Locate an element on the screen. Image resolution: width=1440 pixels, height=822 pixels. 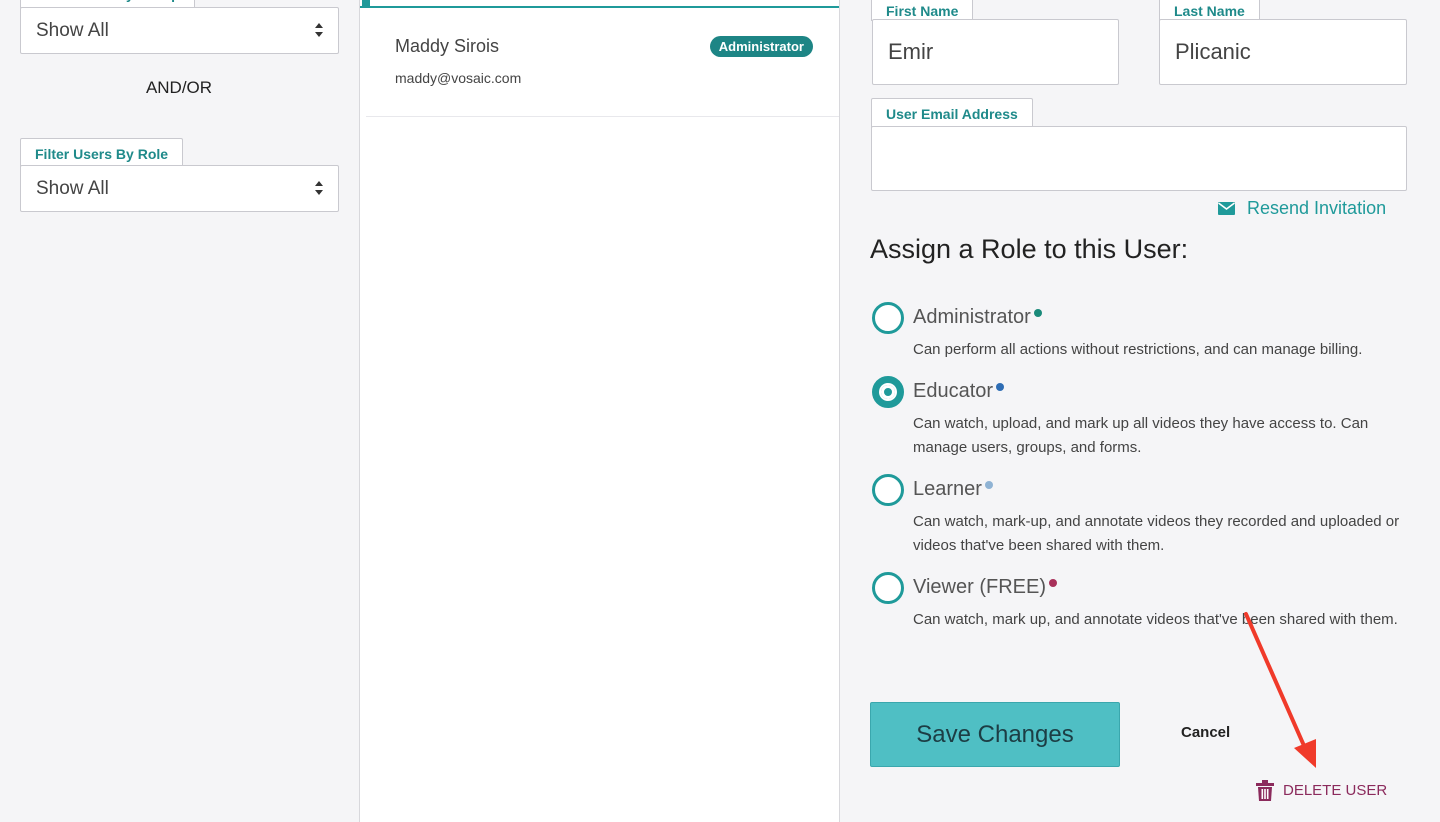
first-name-field: Emir is located at coordinates (995, 52).